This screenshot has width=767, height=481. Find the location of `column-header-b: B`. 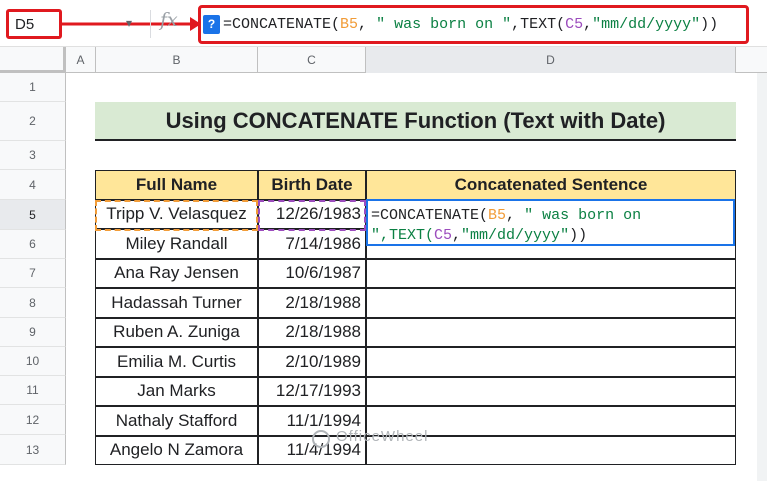

column-header-b: B is located at coordinates (177, 60).